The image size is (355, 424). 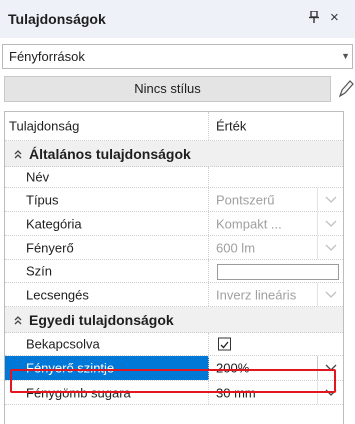 What do you see at coordinates (38, 177) in the screenshot?
I see `row-label: Név` at bounding box center [38, 177].